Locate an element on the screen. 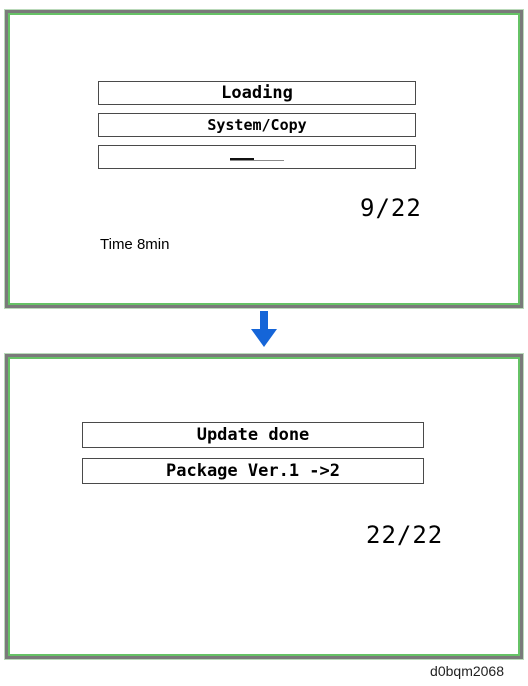 This screenshot has height=686, width=528. figure-caption: d0bqm2068 is located at coordinates (467, 671).